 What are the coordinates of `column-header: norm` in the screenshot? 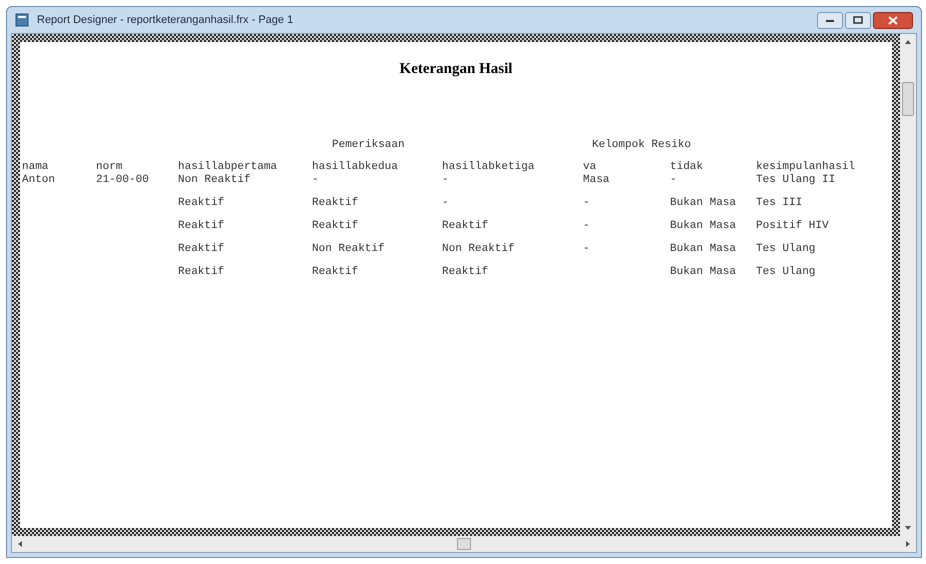 It's located at (109, 167).